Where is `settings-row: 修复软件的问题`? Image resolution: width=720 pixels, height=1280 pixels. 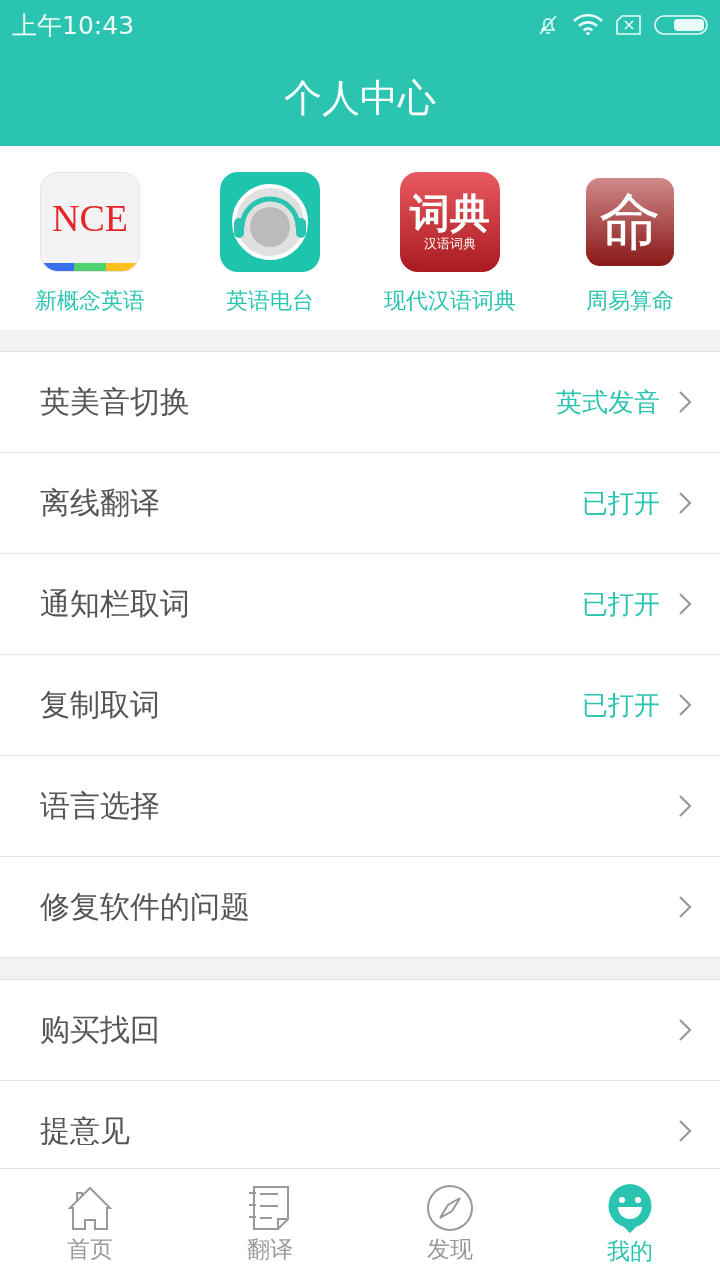 settings-row: 修复软件的问题 is located at coordinates (360, 907).